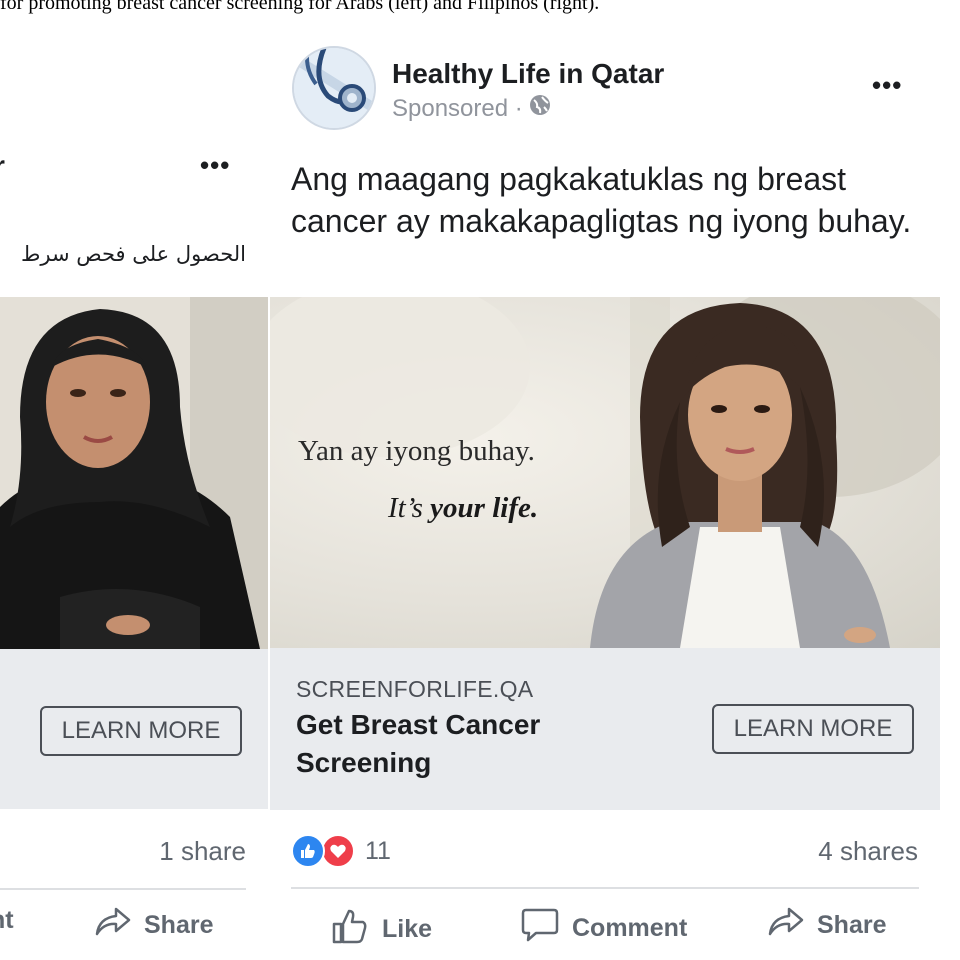 The image size is (960, 960). I want to click on link-title: Get Breast Cancer Screening, so click(446, 744).